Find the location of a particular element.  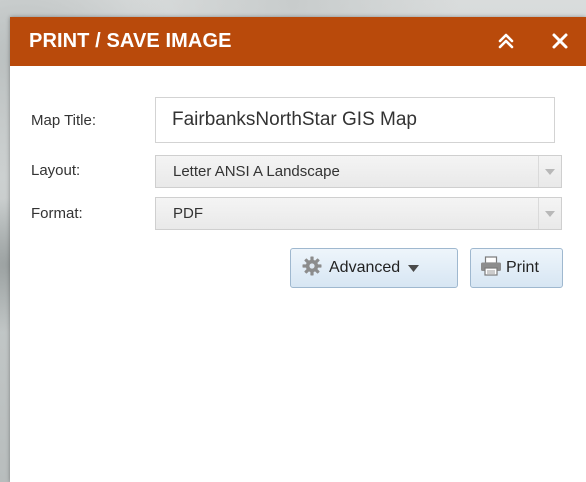

format-select: PDF is located at coordinates (358, 213).